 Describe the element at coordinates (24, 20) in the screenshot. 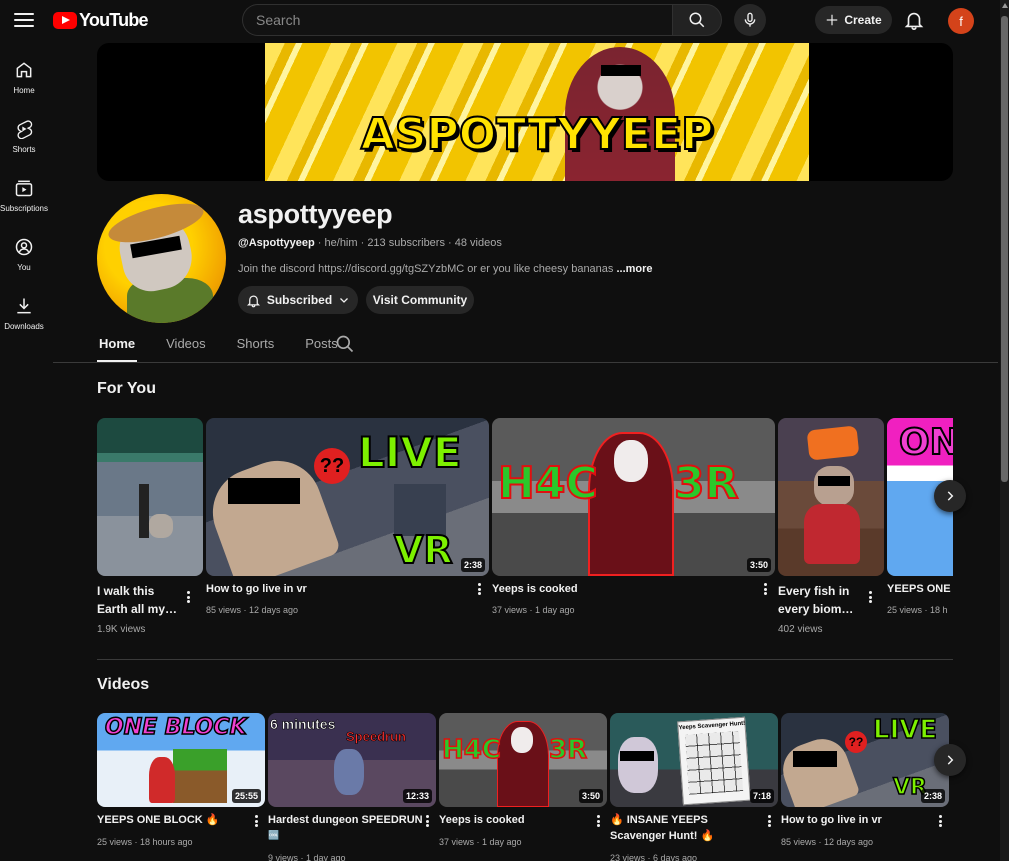

I see `menu-icon` at that location.